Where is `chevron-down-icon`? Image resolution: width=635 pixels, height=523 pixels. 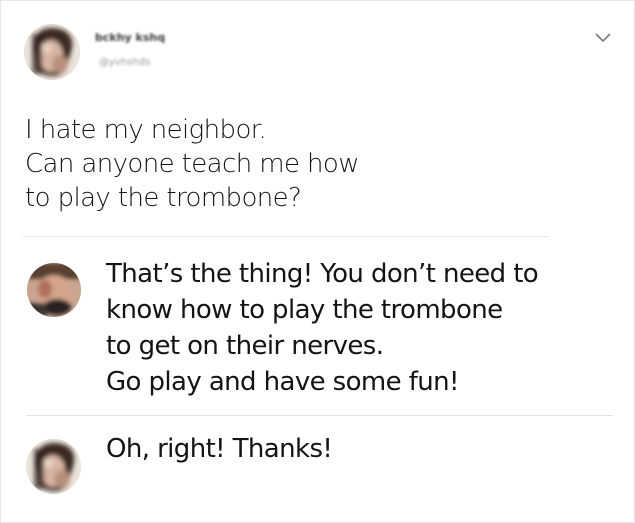
chevron-down-icon is located at coordinates (603, 38).